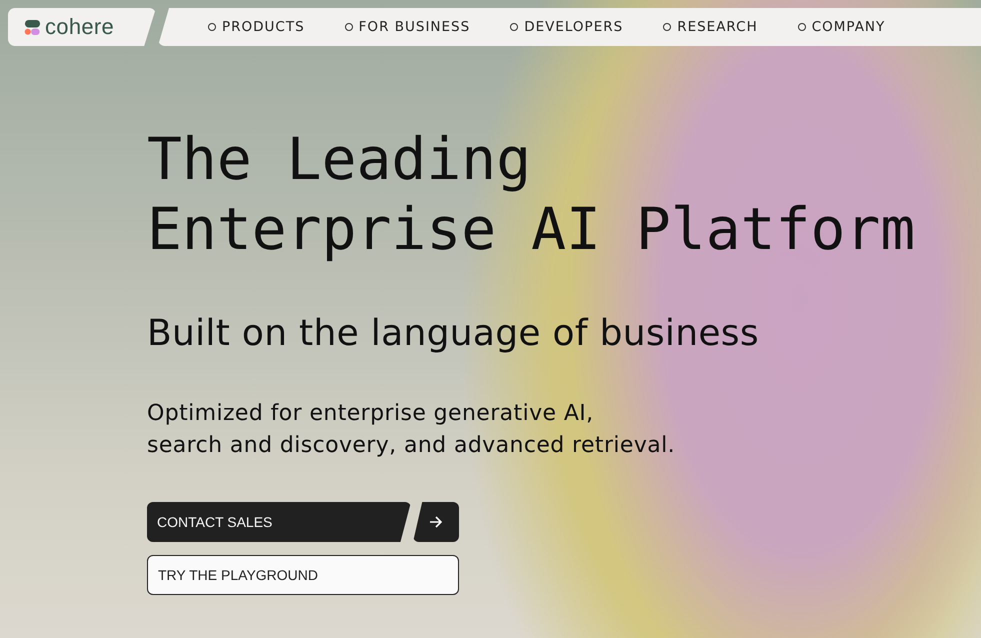 The height and width of the screenshot is (638, 981). I want to click on playground-button: TRY THE PLAYGROUND, so click(303, 575).